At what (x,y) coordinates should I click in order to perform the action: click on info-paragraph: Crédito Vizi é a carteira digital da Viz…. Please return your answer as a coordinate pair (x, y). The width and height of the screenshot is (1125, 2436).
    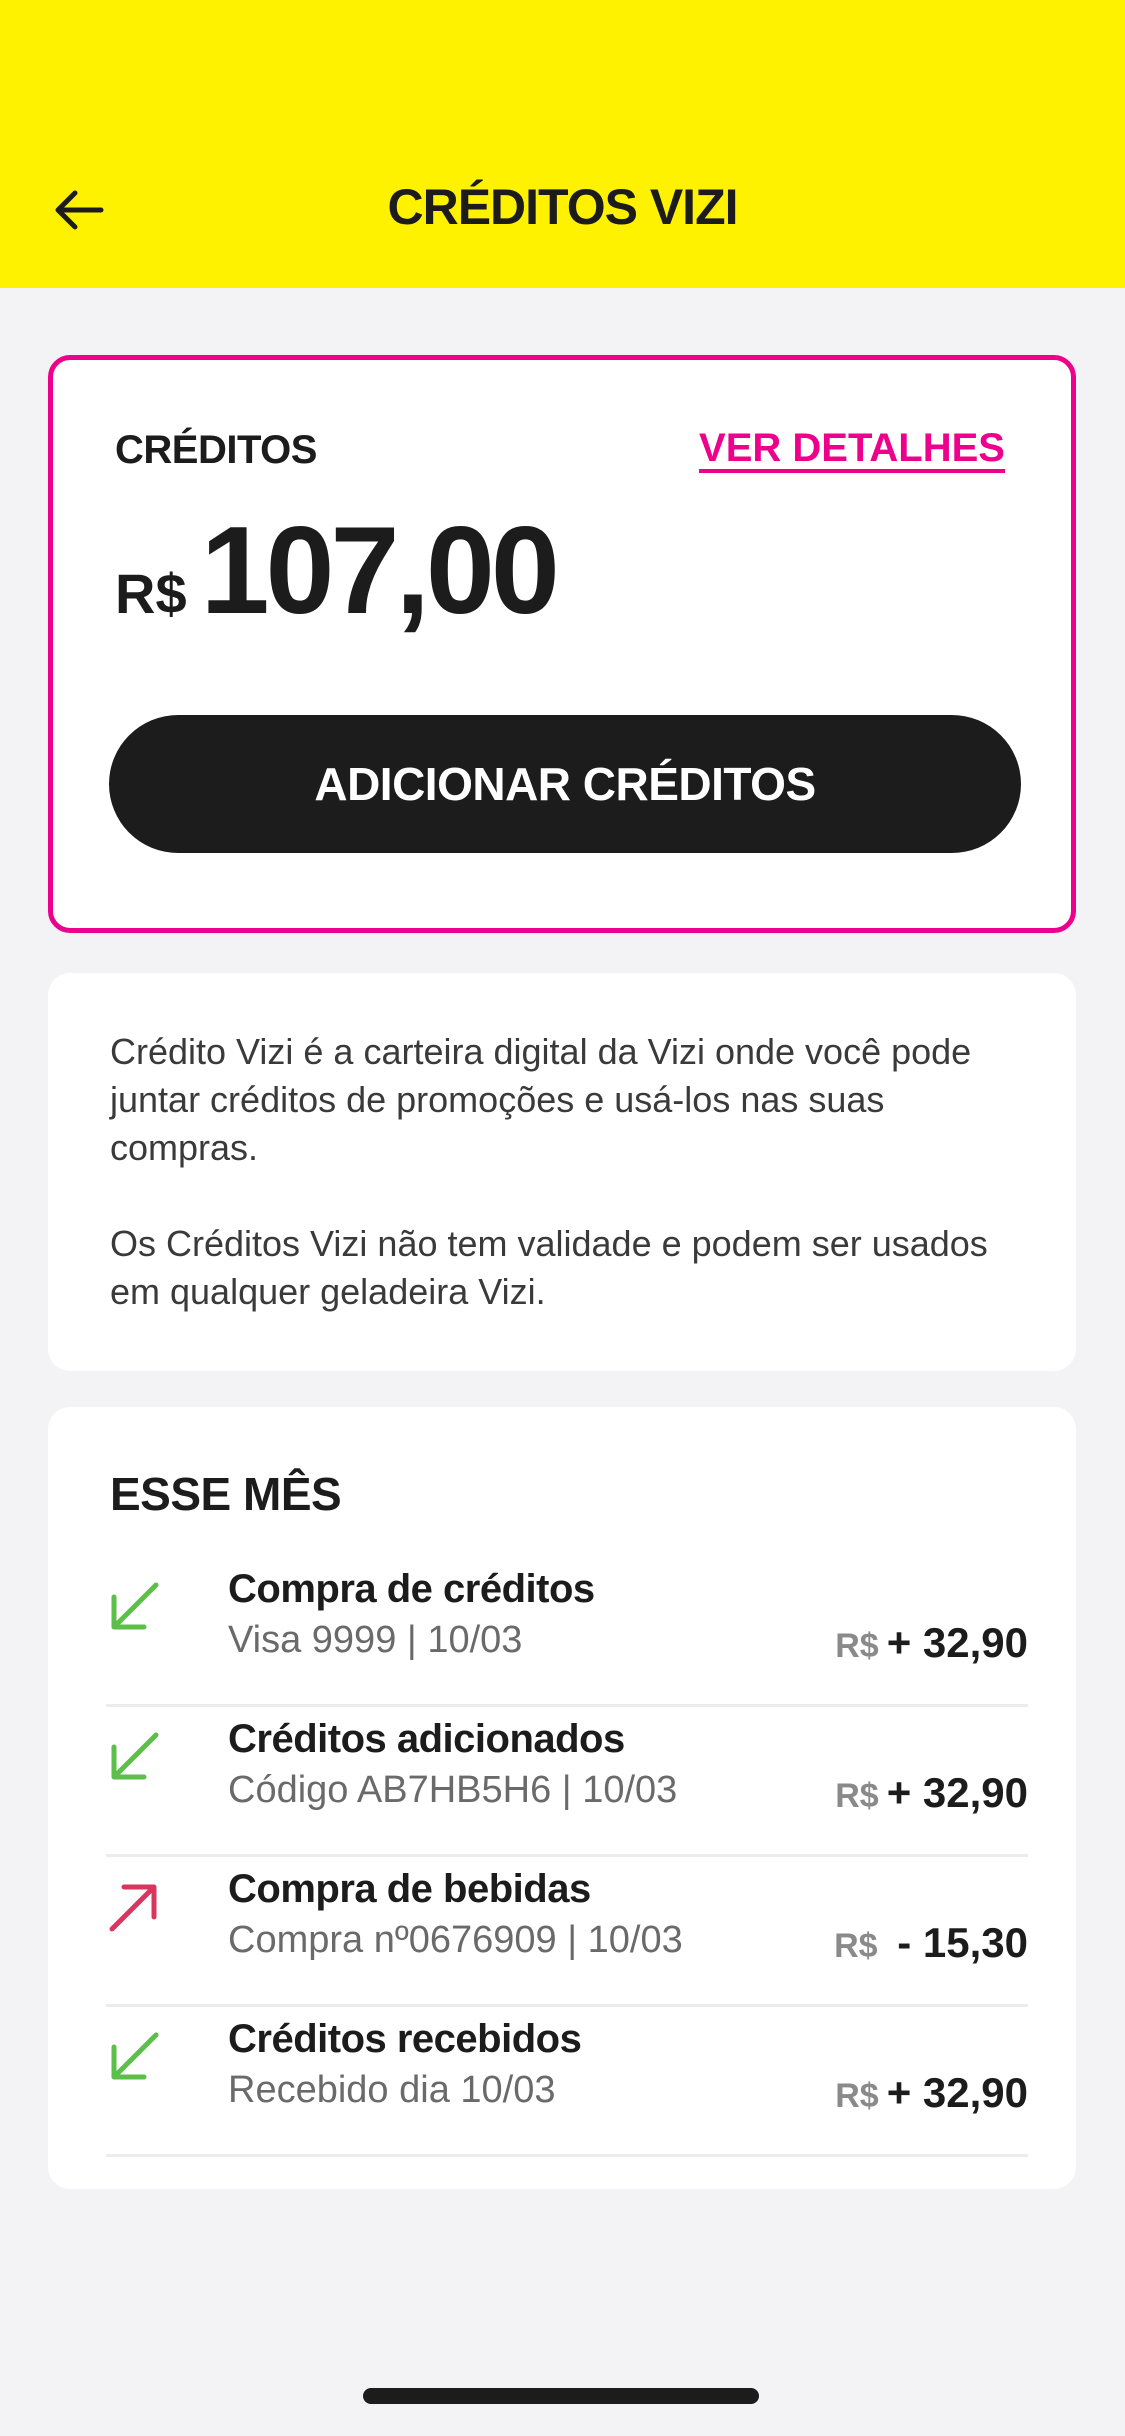
    Looking at the image, I should click on (541, 1099).